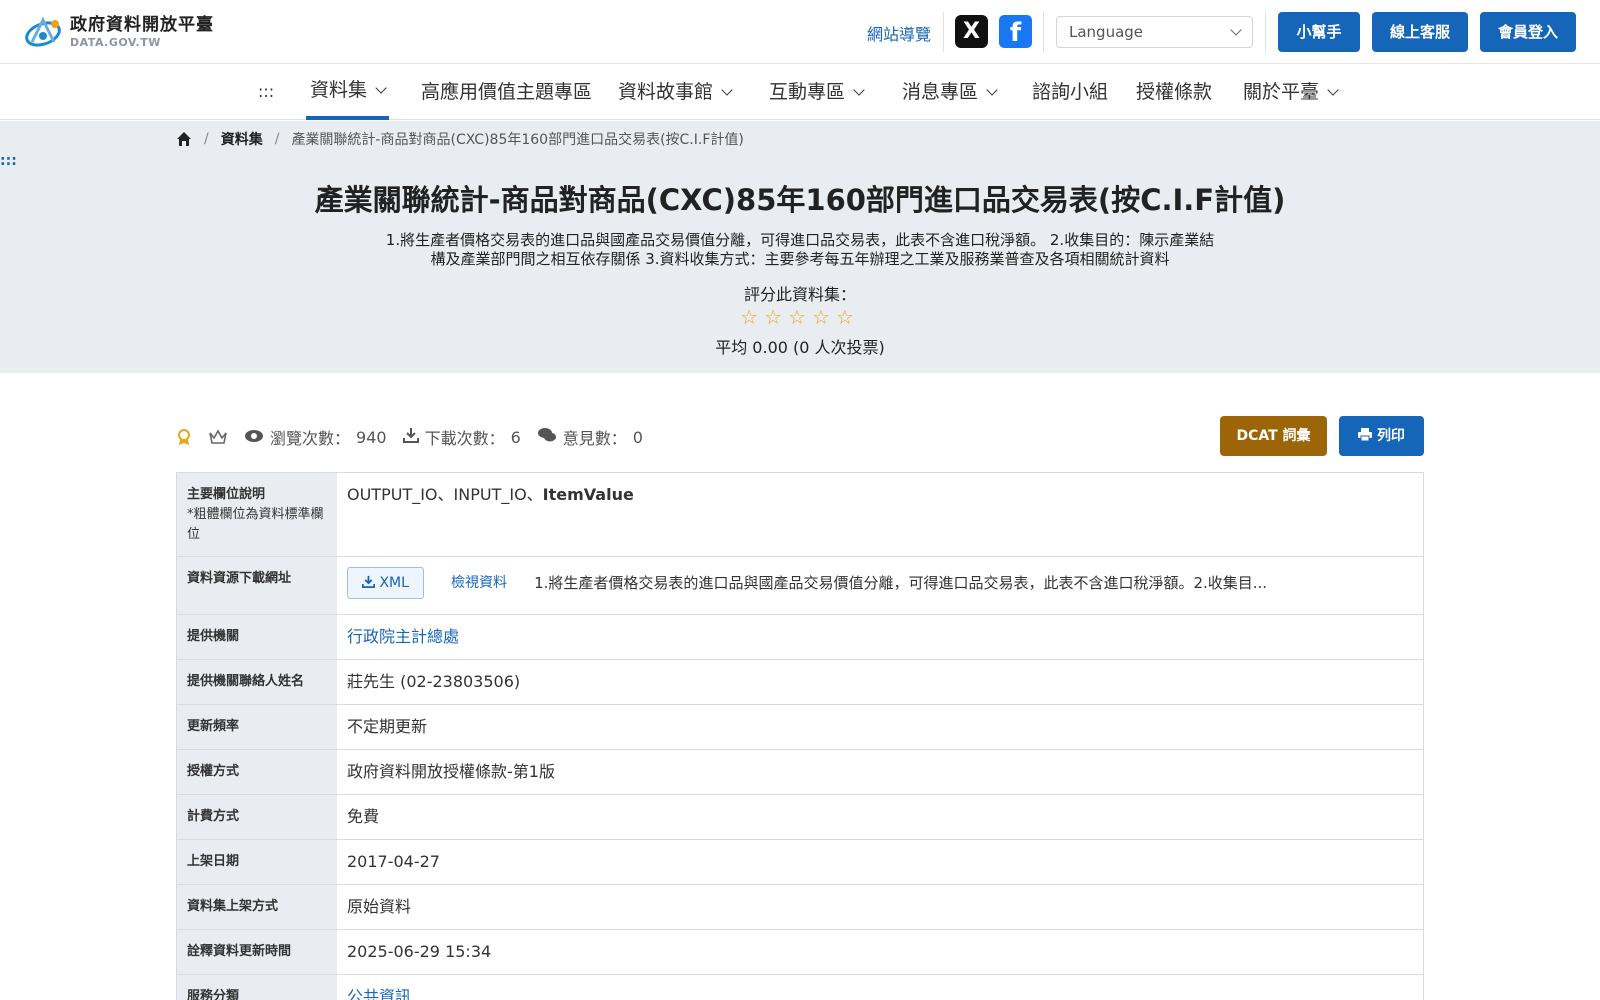  Describe the element at coordinates (899, 33) in the screenshot. I see `sitemap-link: 網站導覽` at that location.